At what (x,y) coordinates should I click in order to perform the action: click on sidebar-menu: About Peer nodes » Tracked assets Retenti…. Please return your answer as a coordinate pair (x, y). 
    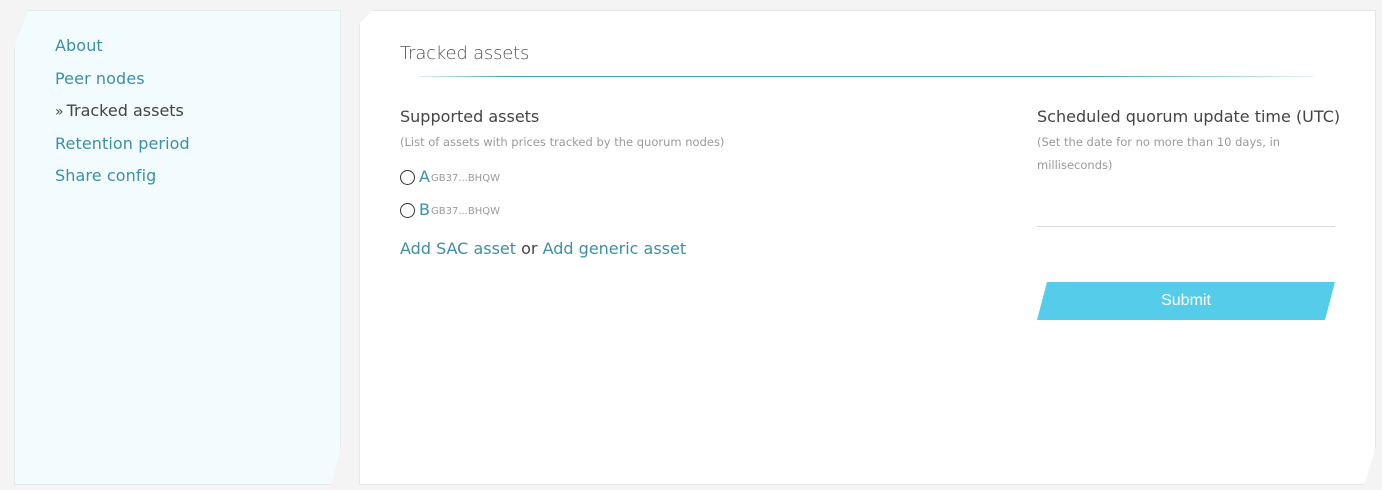
    Looking at the image, I should click on (122, 116).